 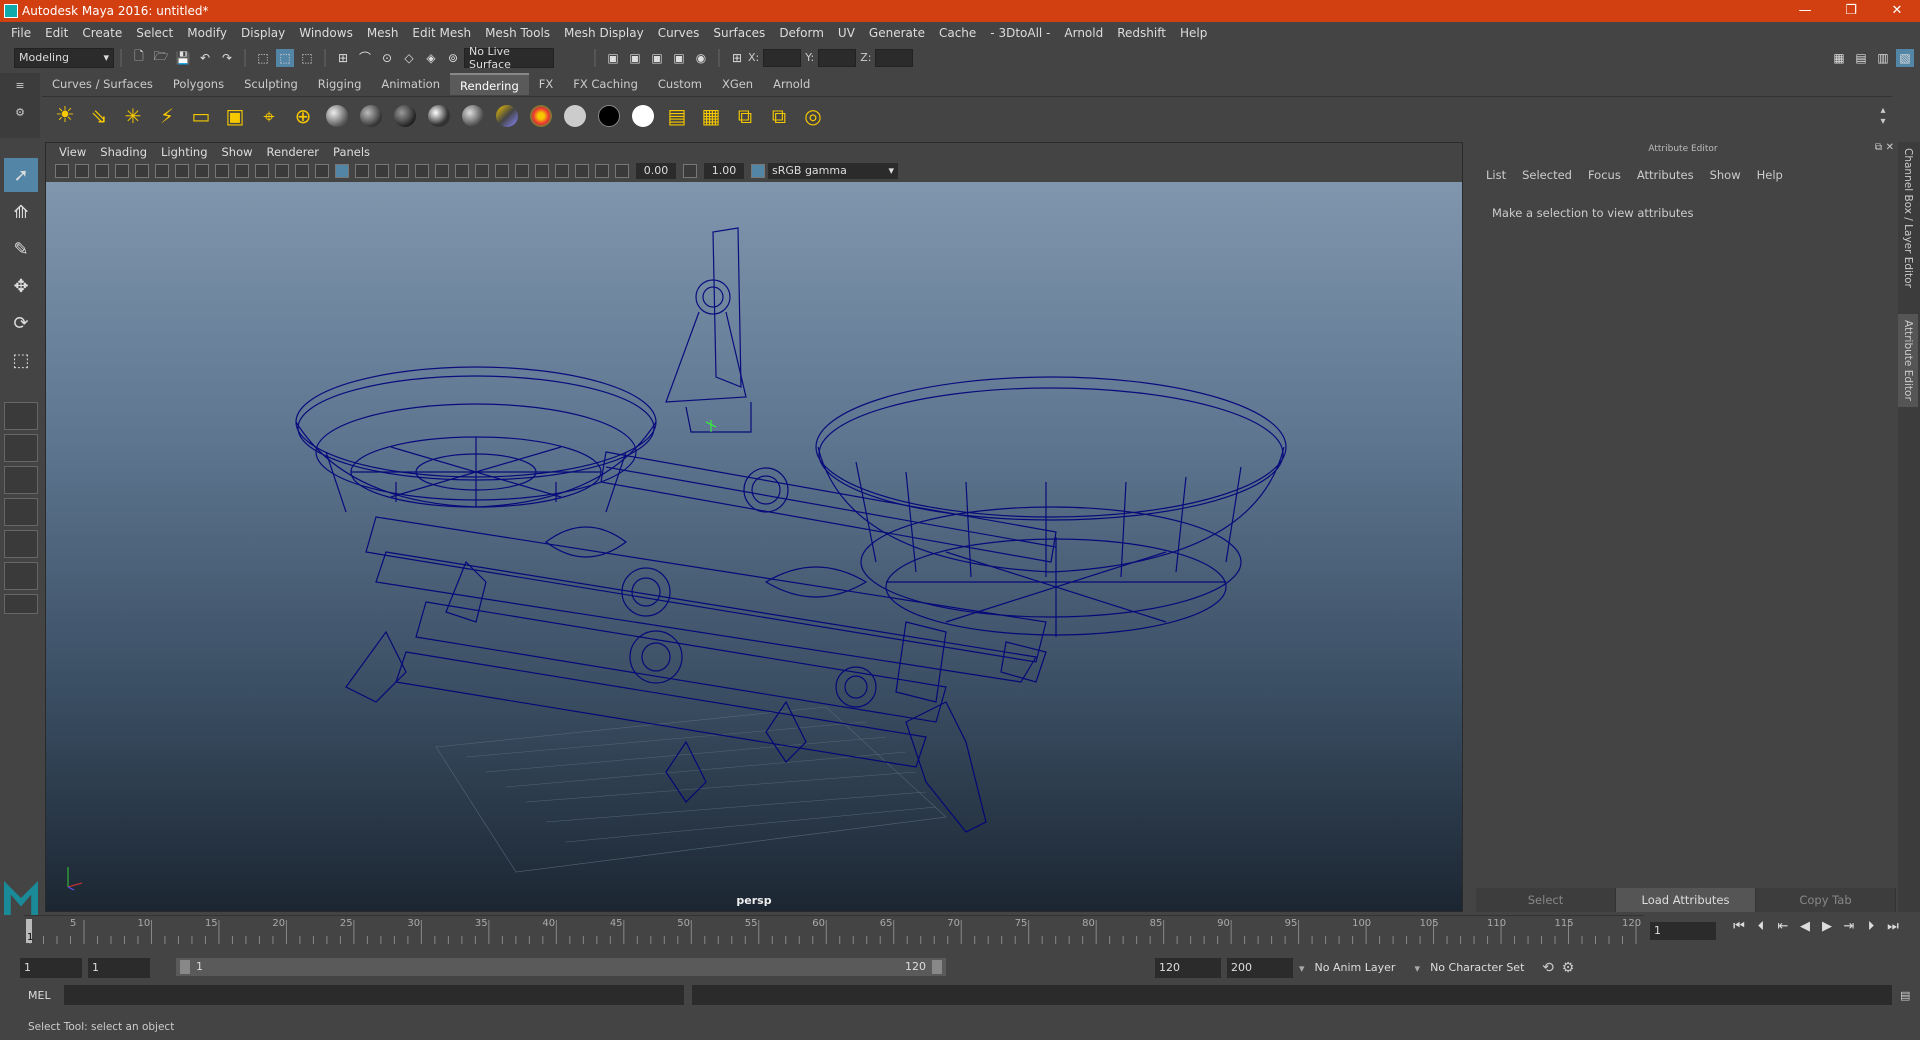 I want to click on camera-aim-icon: ⊕, so click(x=303, y=116).